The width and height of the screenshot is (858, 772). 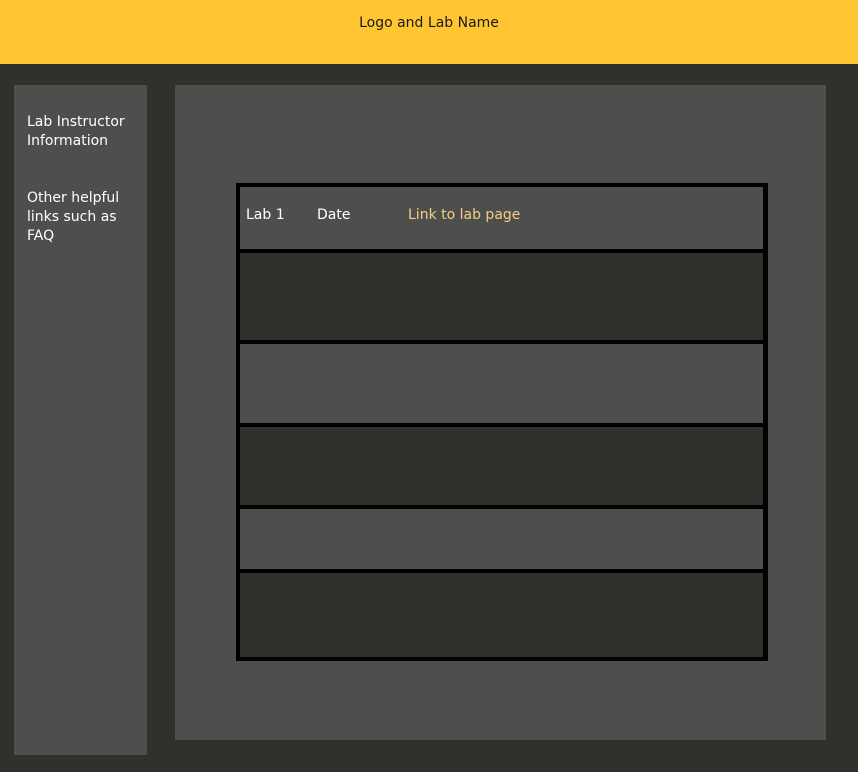 What do you see at coordinates (334, 215) in the screenshot?
I see `lab-date: Date` at bounding box center [334, 215].